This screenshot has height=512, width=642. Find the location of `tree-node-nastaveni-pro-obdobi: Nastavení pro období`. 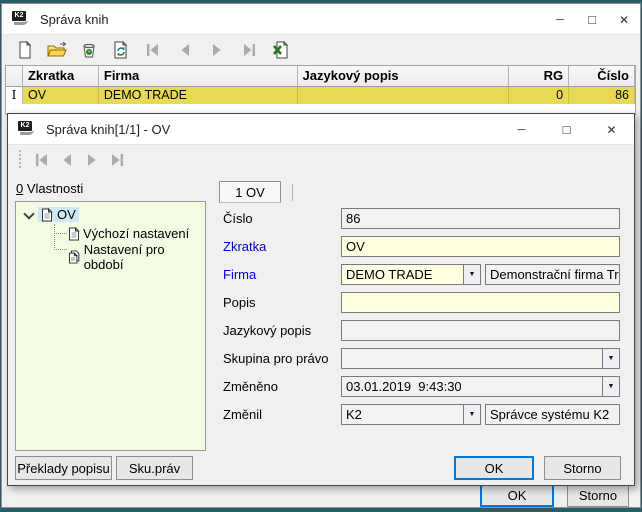

tree-node-nastaveni-pro-obdobi: Nastavení pro období is located at coordinates (136, 257).